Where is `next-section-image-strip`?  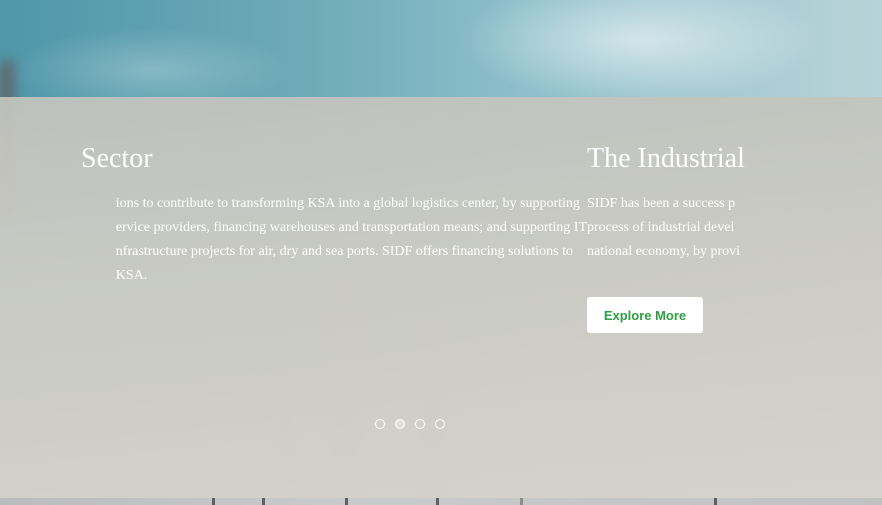 next-section-image-strip is located at coordinates (441, 501).